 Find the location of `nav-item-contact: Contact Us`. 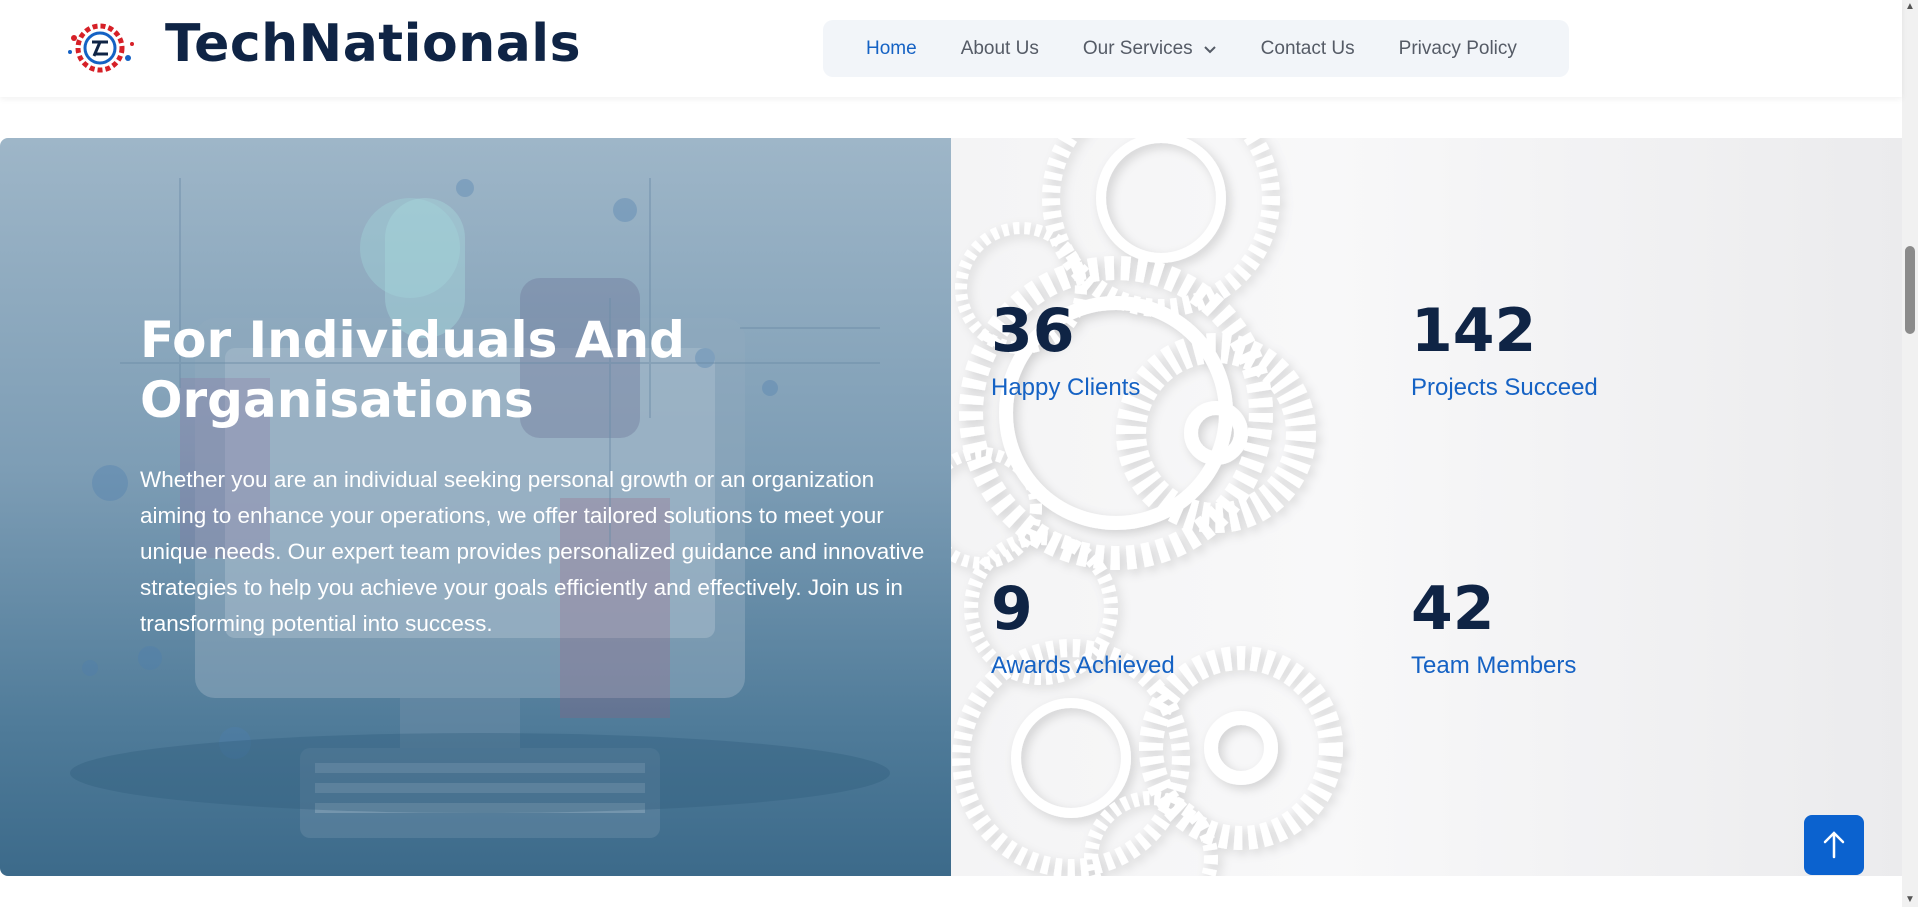

nav-item-contact: Contact Us is located at coordinates (1308, 49).